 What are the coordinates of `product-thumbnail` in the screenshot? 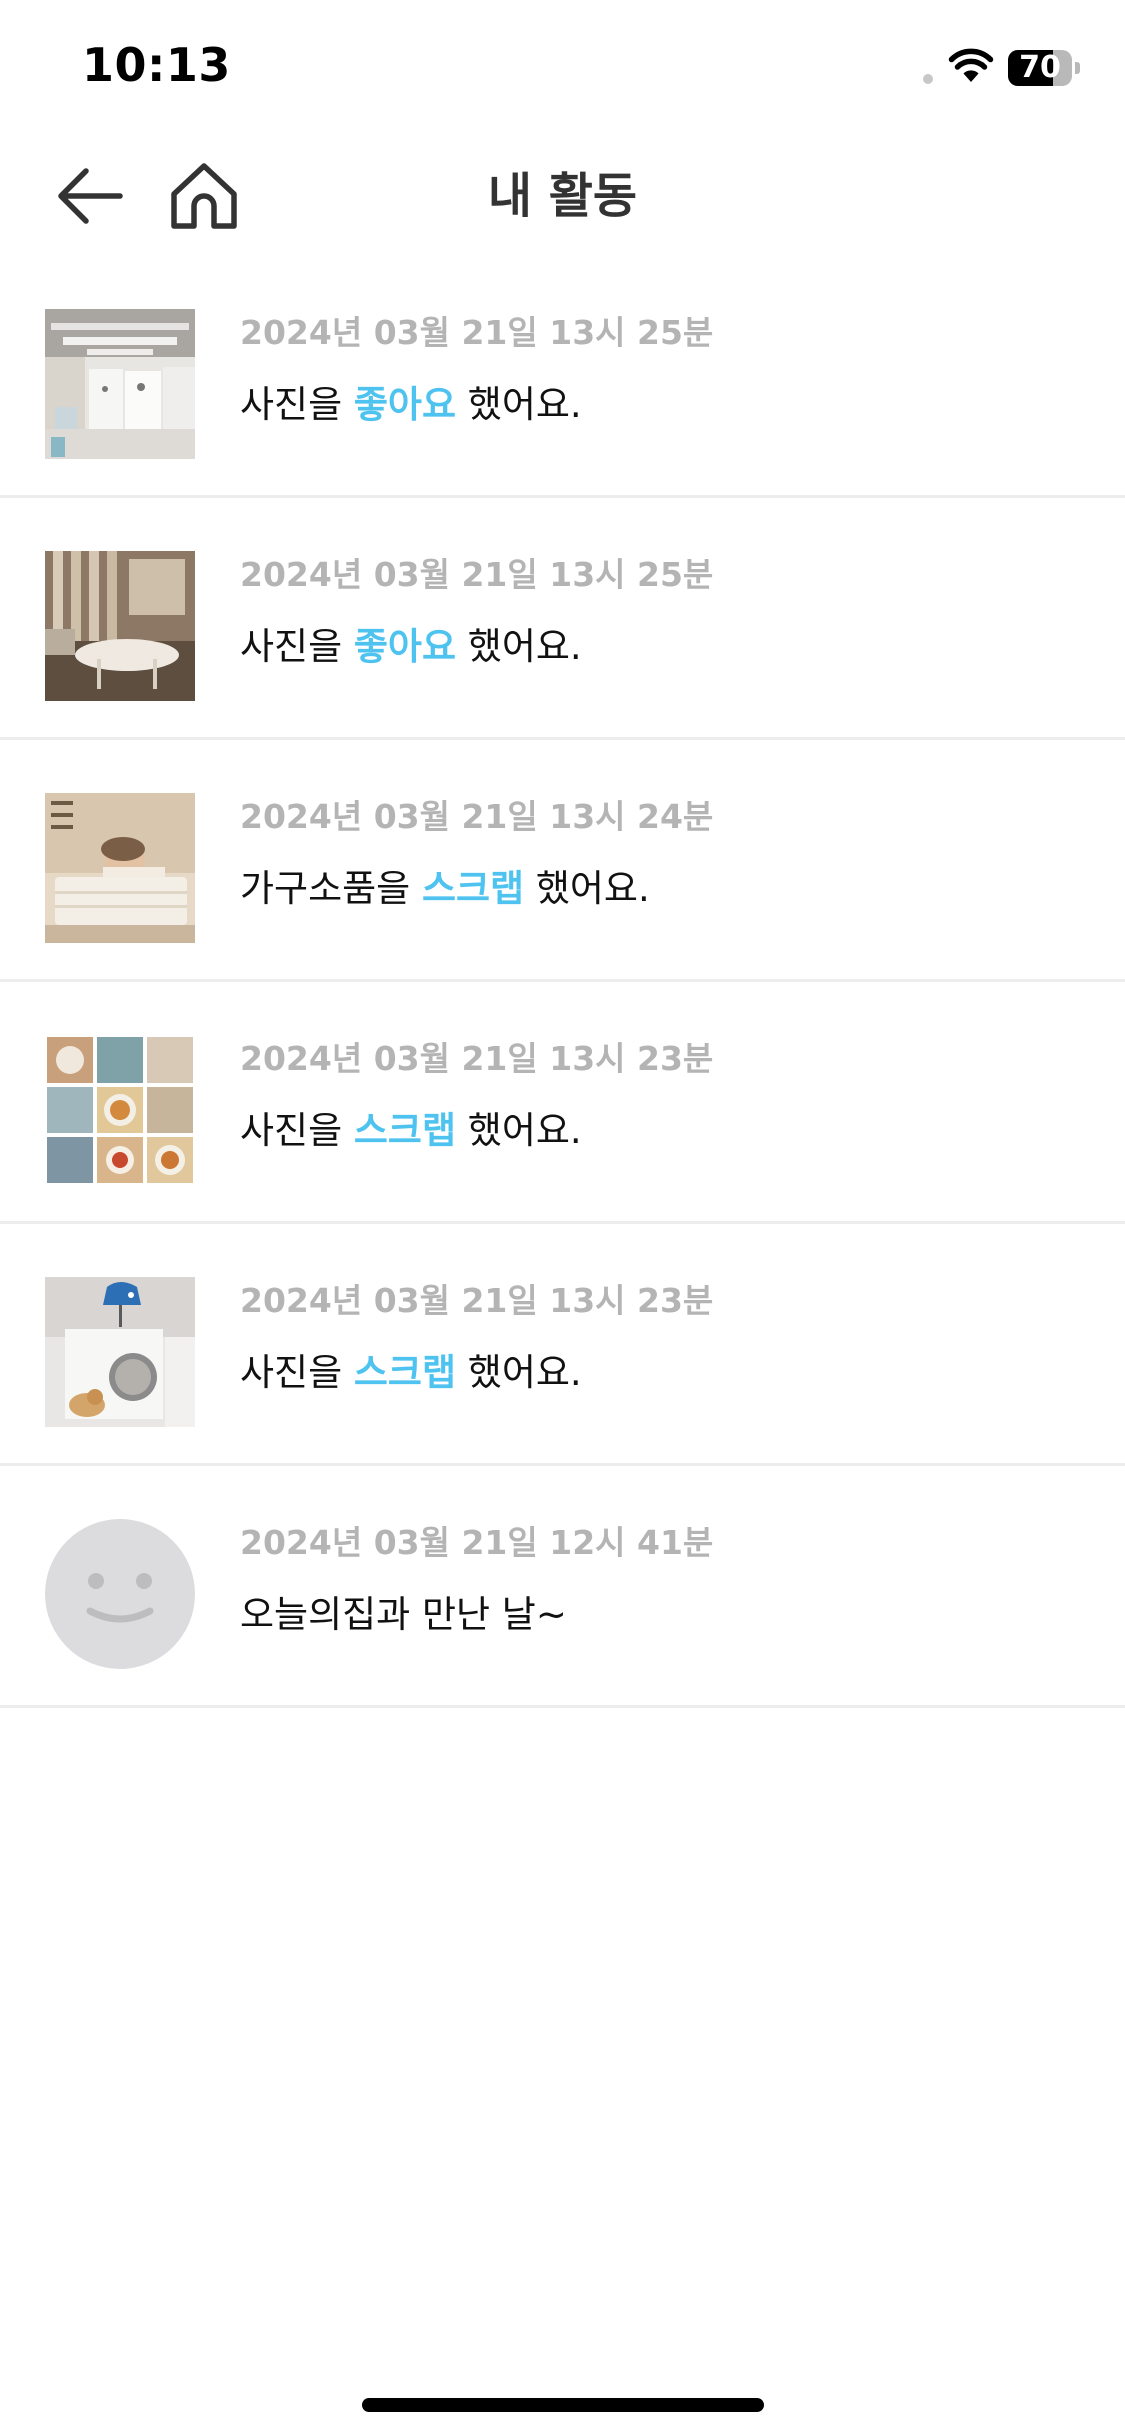 It's located at (120, 868).